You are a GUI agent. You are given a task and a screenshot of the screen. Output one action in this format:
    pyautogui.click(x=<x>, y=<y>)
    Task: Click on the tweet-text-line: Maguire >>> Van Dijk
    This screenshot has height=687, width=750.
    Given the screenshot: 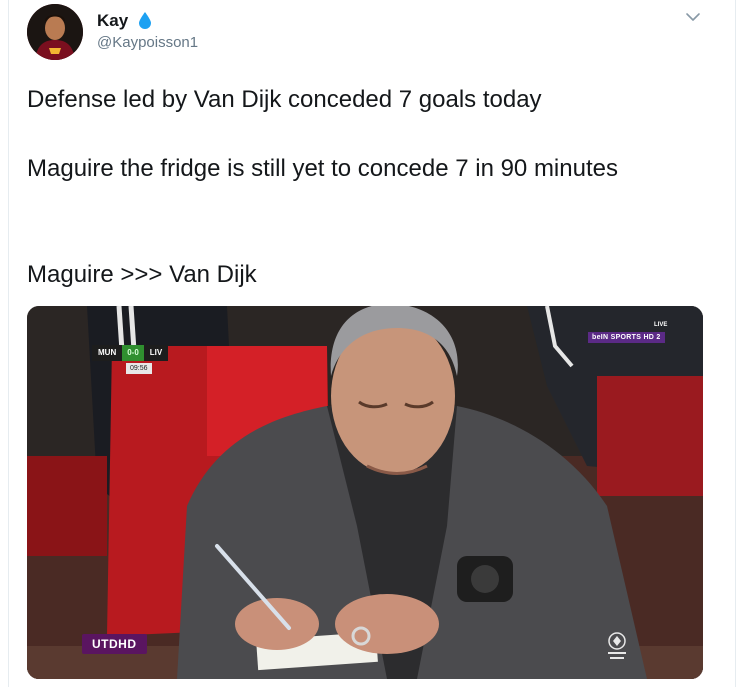 What is the action you would take?
    pyautogui.click(x=142, y=274)
    